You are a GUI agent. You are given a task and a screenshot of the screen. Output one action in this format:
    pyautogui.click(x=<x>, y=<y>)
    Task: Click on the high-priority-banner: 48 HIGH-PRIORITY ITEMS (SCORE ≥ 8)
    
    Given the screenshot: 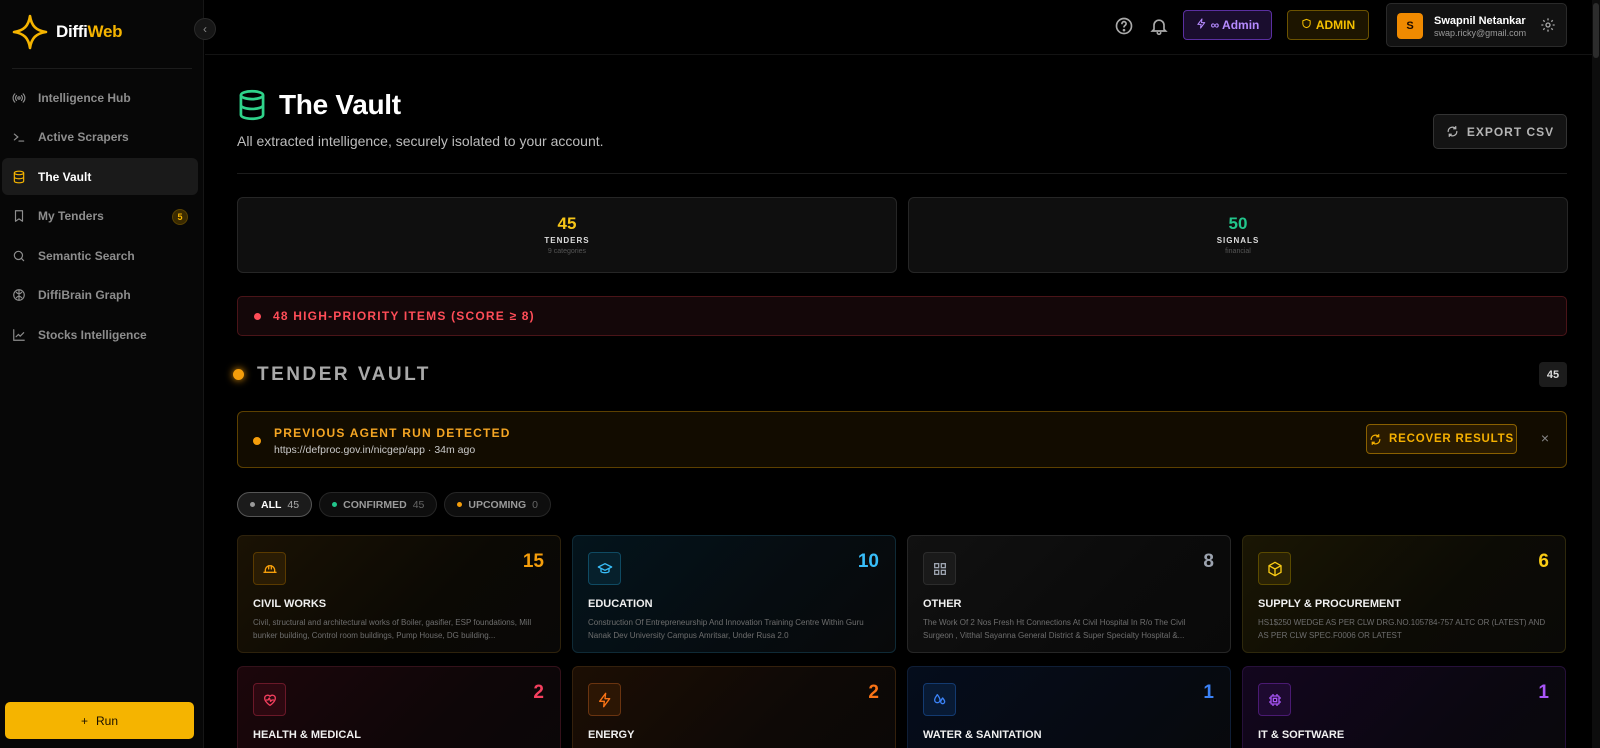 What is the action you would take?
    pyautogui.click(x=902, y=316)
    